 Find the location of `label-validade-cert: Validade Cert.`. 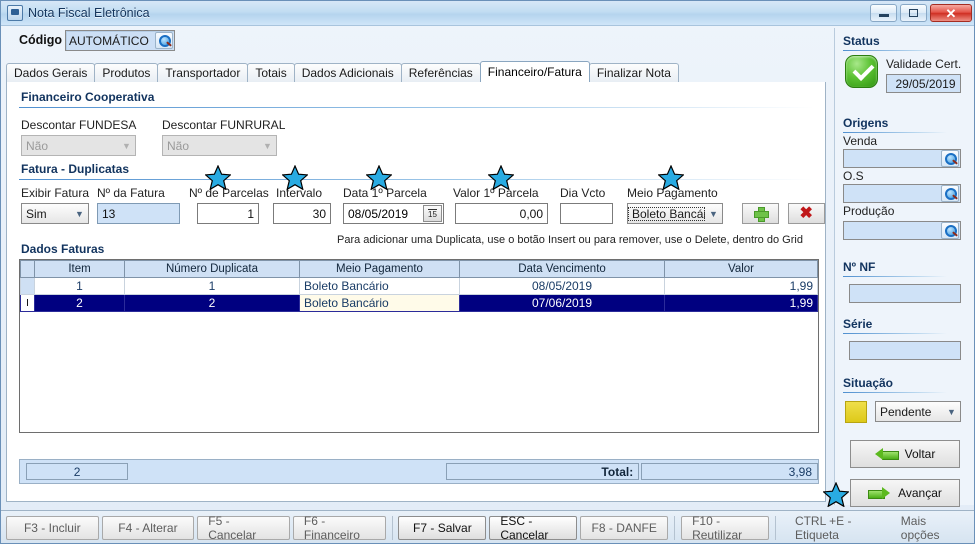

label-validade-cert: Validade Cert. is located at coordinates (924, 64).